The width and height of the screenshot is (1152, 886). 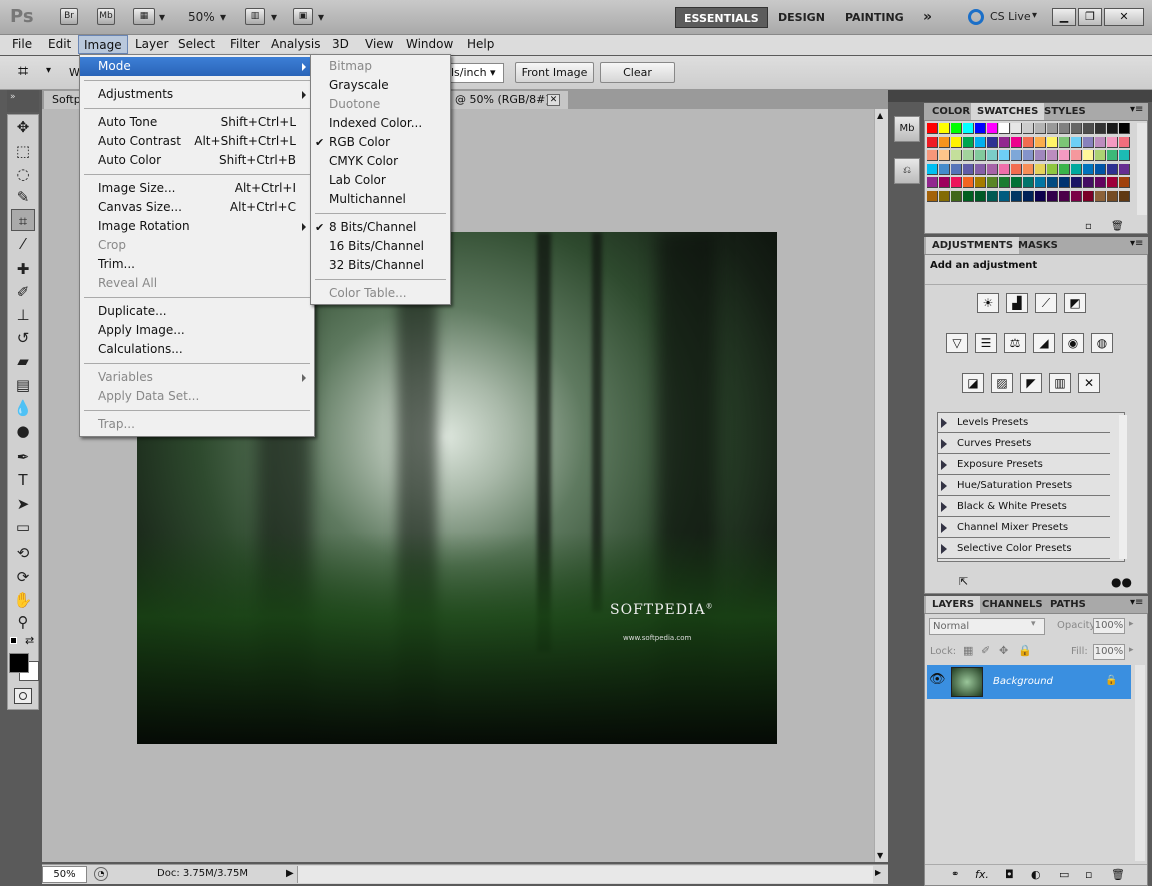 I want to click on menu-item-cmyk-color: CMYK Color, so click(x=380, y=161).